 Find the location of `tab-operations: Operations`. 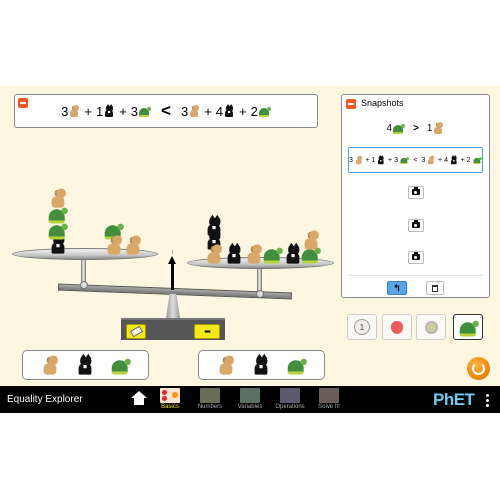

tab-operations: Operations is located at coordinates (290, 400).